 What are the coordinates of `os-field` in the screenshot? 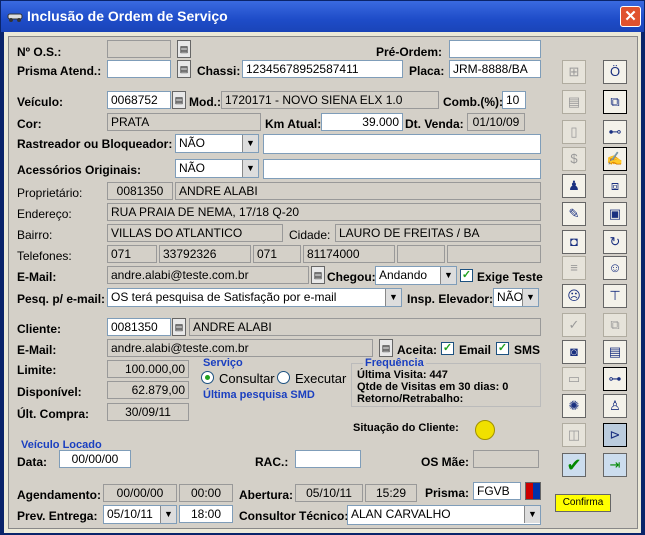 It's located at (139, 49).